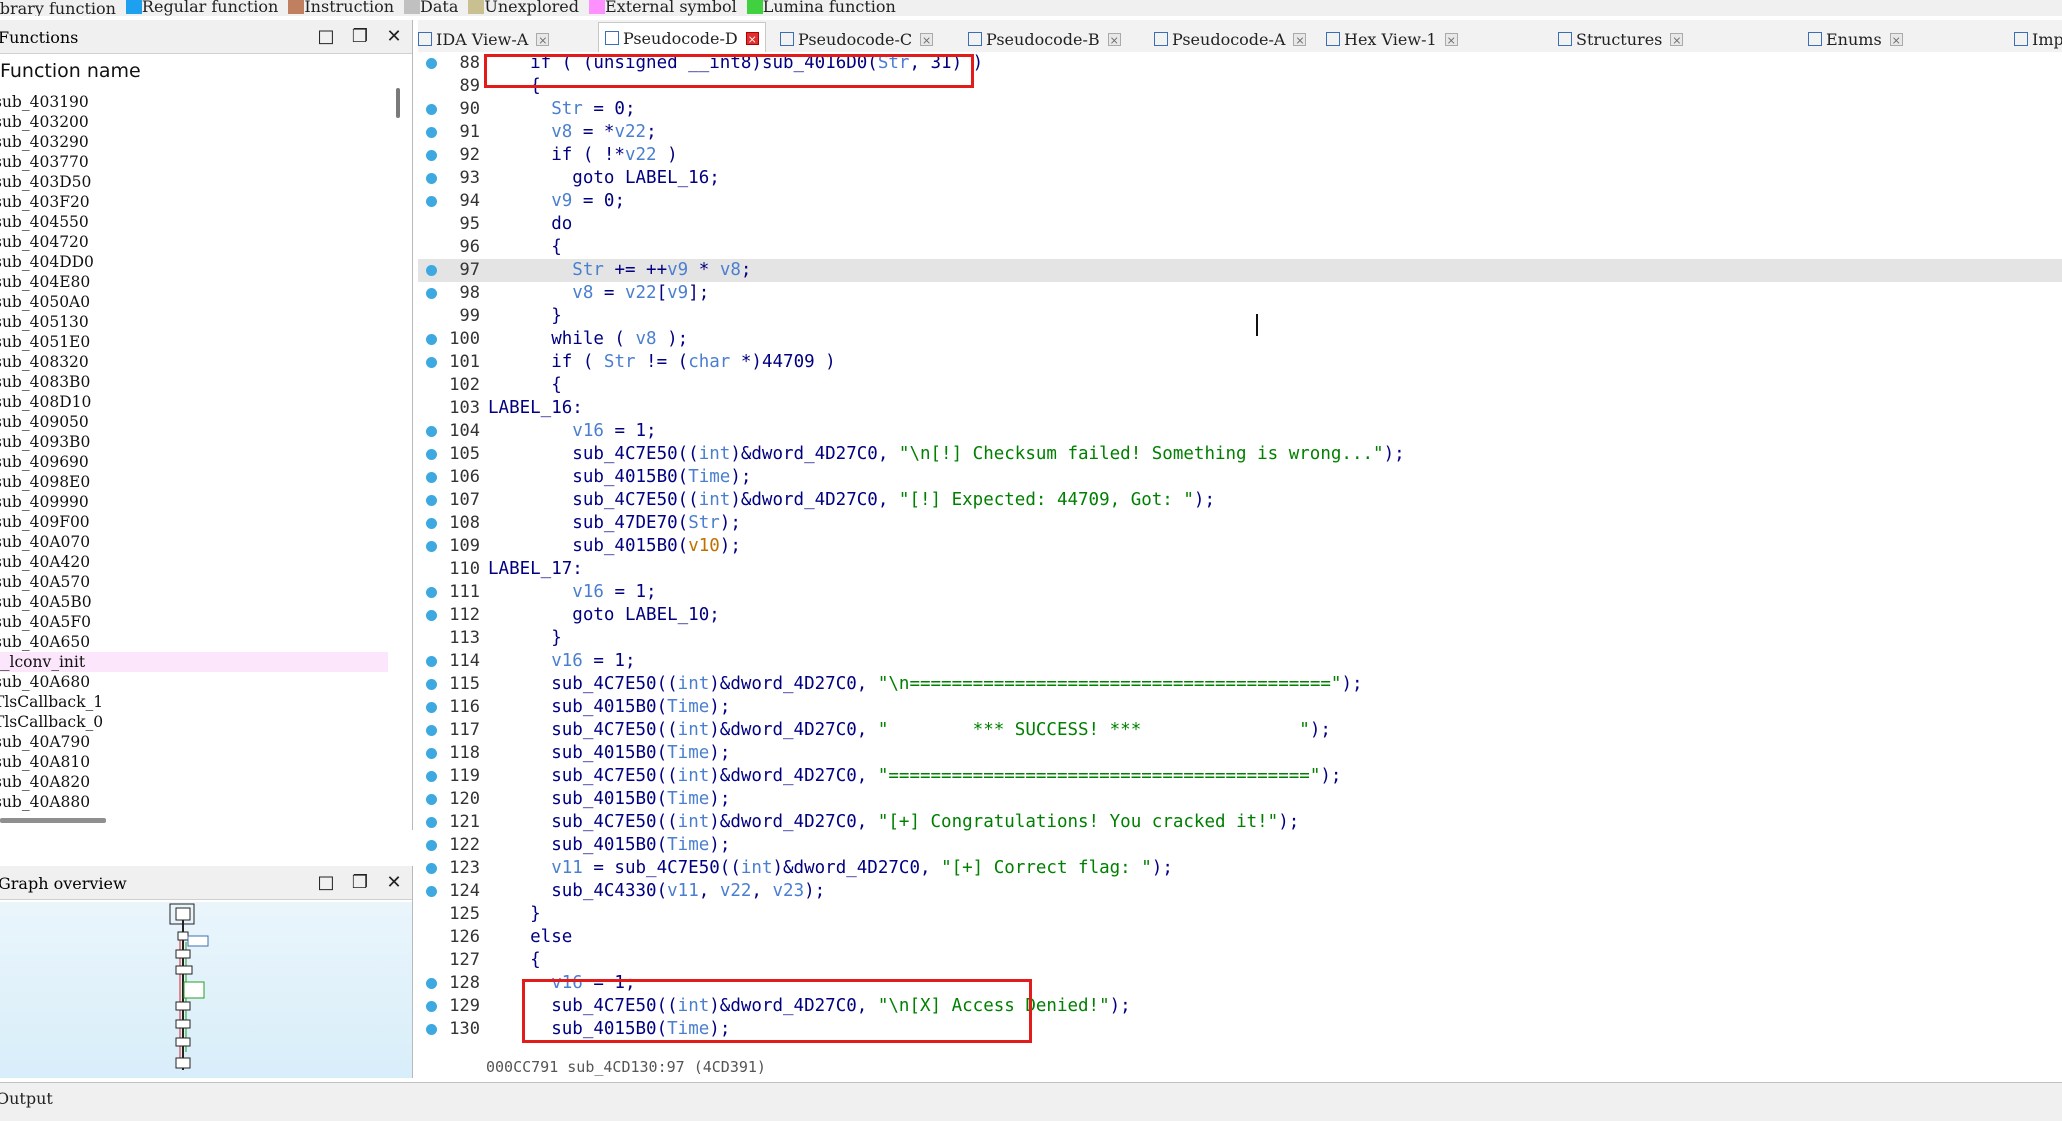 The height and width of the screenshot is (1121, 2062). What do you see at coordinates (194, 562) in the screenshot?
I see `function-list-item: sub_40A420` at bounding box center [194, 562].